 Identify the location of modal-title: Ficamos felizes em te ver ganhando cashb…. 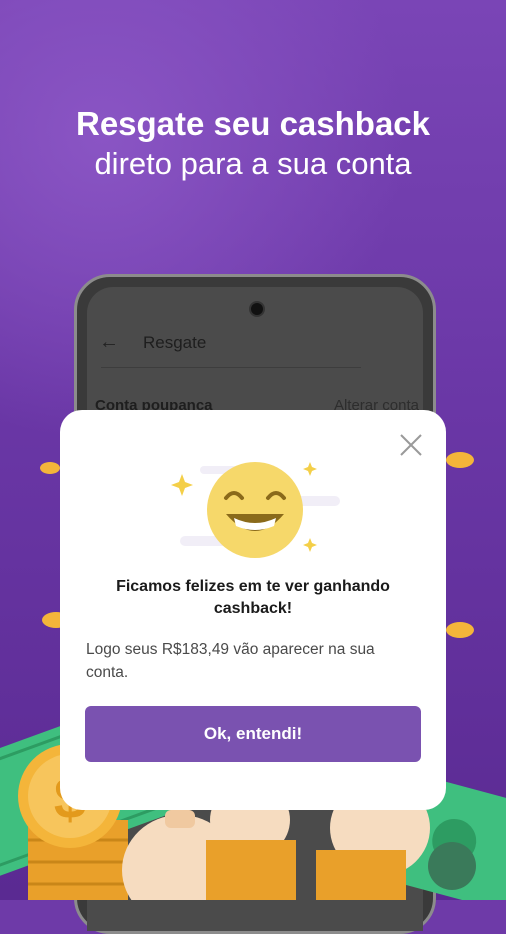
(253, 597).